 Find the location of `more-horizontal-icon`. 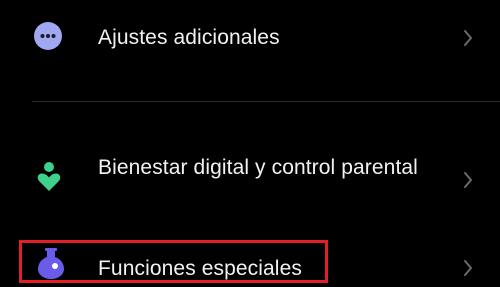

more-horizontal-icon is located at coordinates (48, 36).